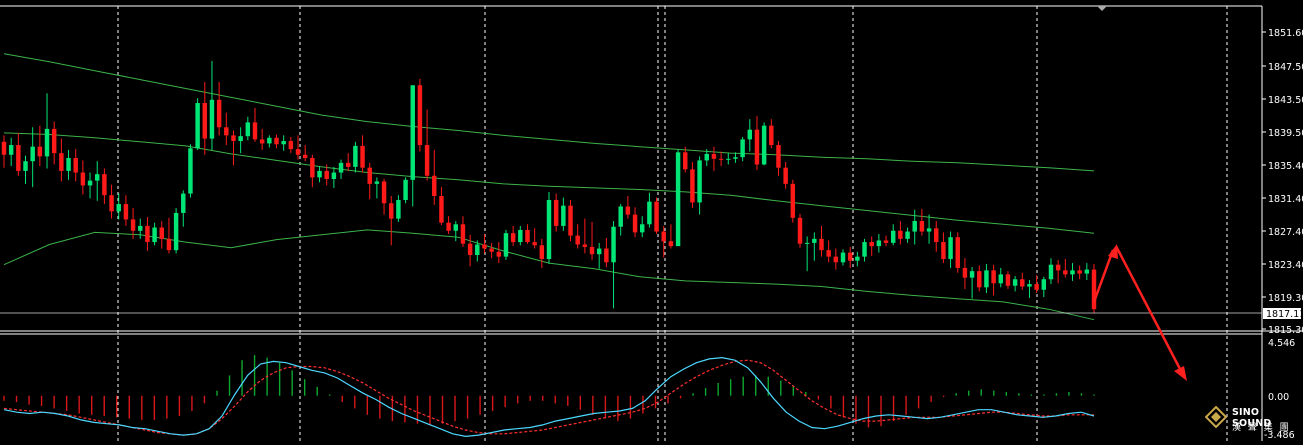 The width and height of the screenshot is (1303, 445). What do you see at coordinates (1285, 330) in the screenshot?
I see `price-tick-label: 1815.30` at bounding box center [1285, 330].